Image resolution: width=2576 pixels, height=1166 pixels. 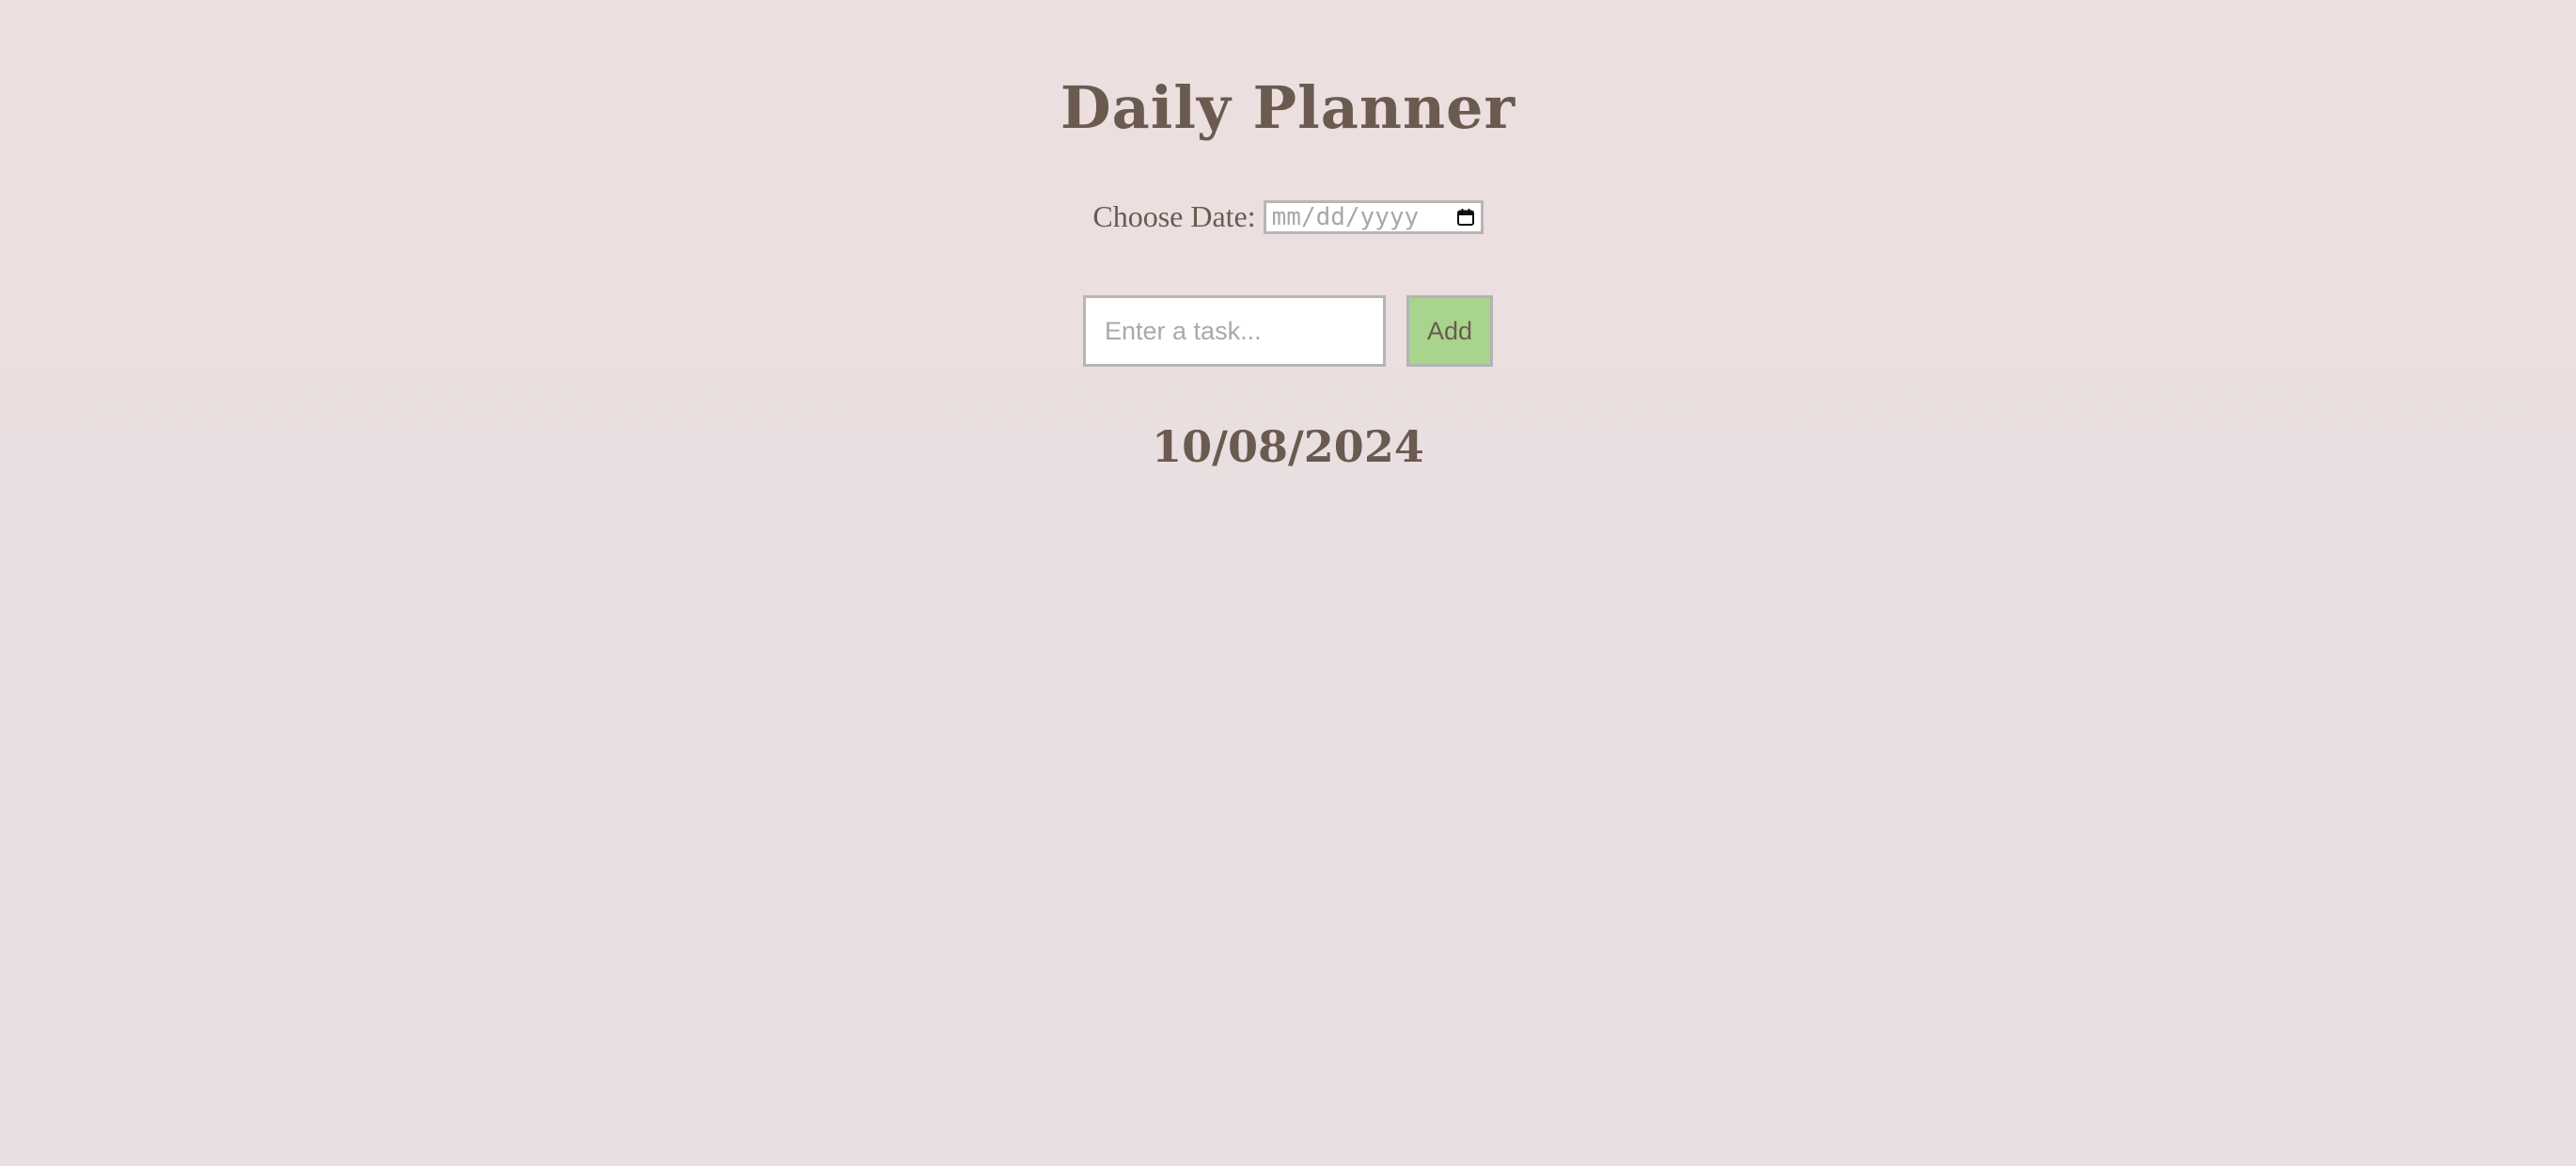 I want to click on date-picker-row: Choose Date: mm/dd/yyyy, so click(x=1288, y=217).